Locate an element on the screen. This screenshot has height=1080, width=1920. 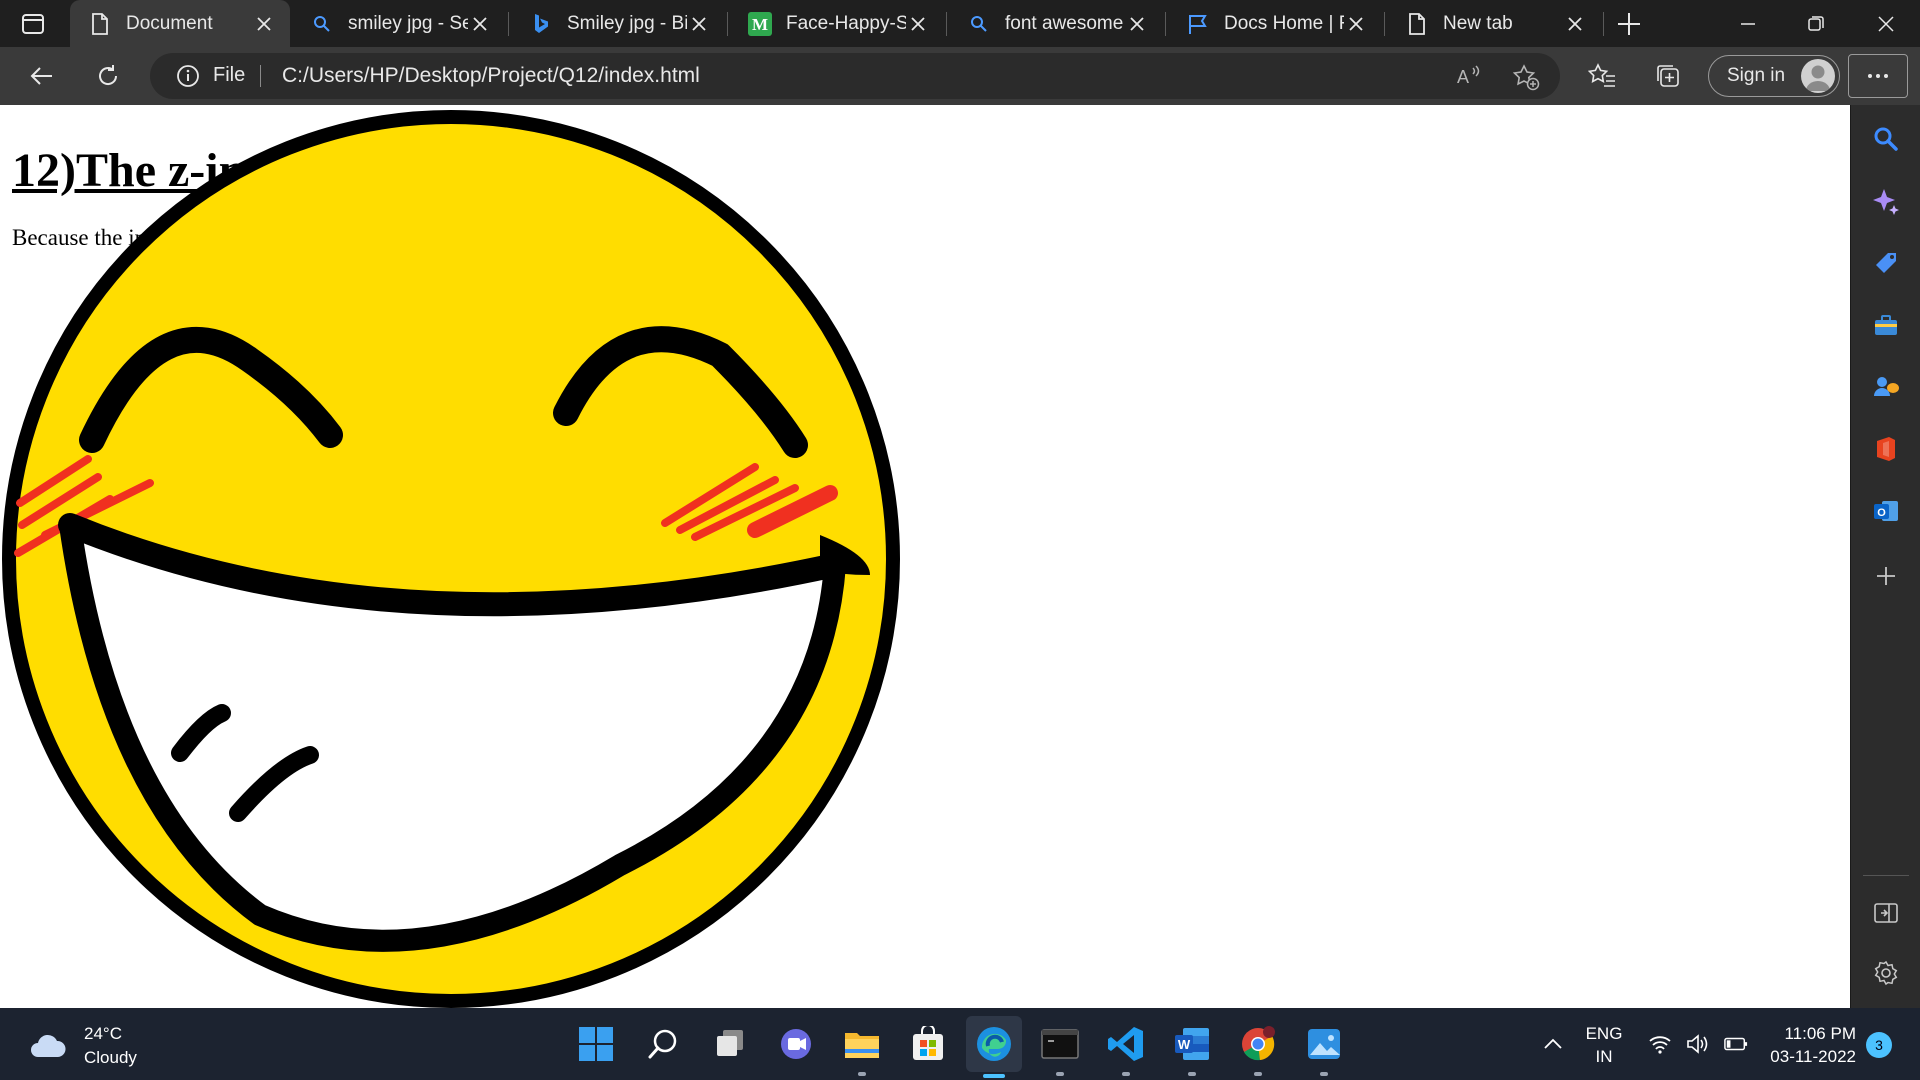
svg-text: M is located at coordinates (760, 24).